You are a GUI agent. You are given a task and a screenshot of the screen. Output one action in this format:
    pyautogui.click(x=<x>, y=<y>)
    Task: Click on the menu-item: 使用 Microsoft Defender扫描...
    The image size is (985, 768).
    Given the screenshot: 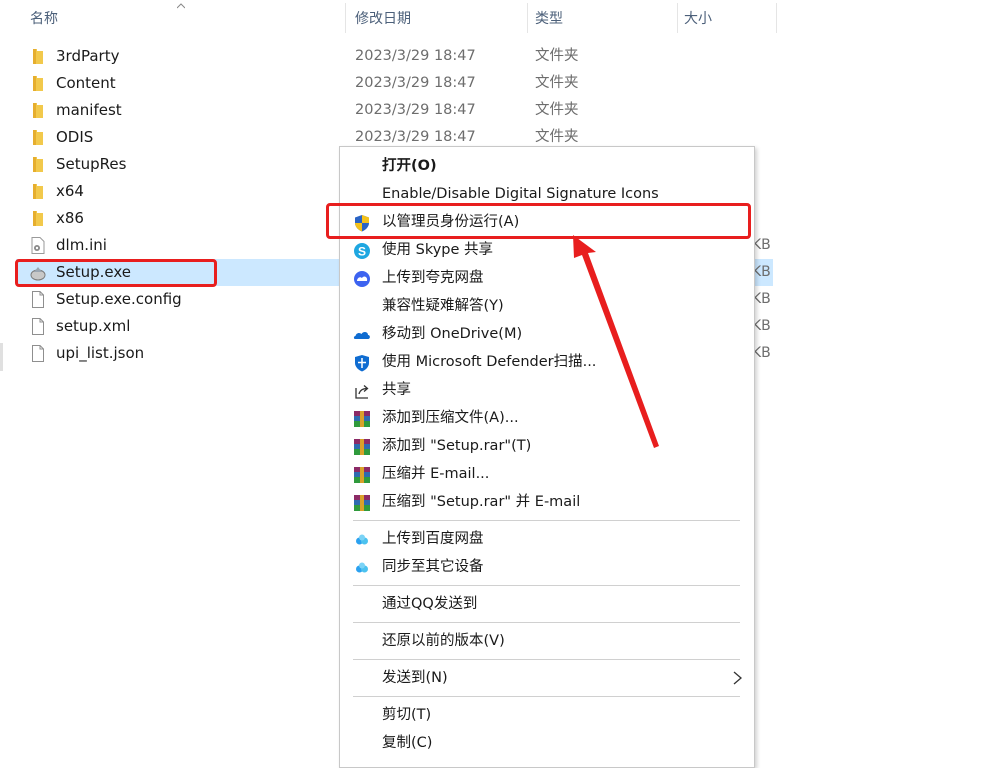 What is the action you would take?
    pyautogui.click(x=547, y=362)
    